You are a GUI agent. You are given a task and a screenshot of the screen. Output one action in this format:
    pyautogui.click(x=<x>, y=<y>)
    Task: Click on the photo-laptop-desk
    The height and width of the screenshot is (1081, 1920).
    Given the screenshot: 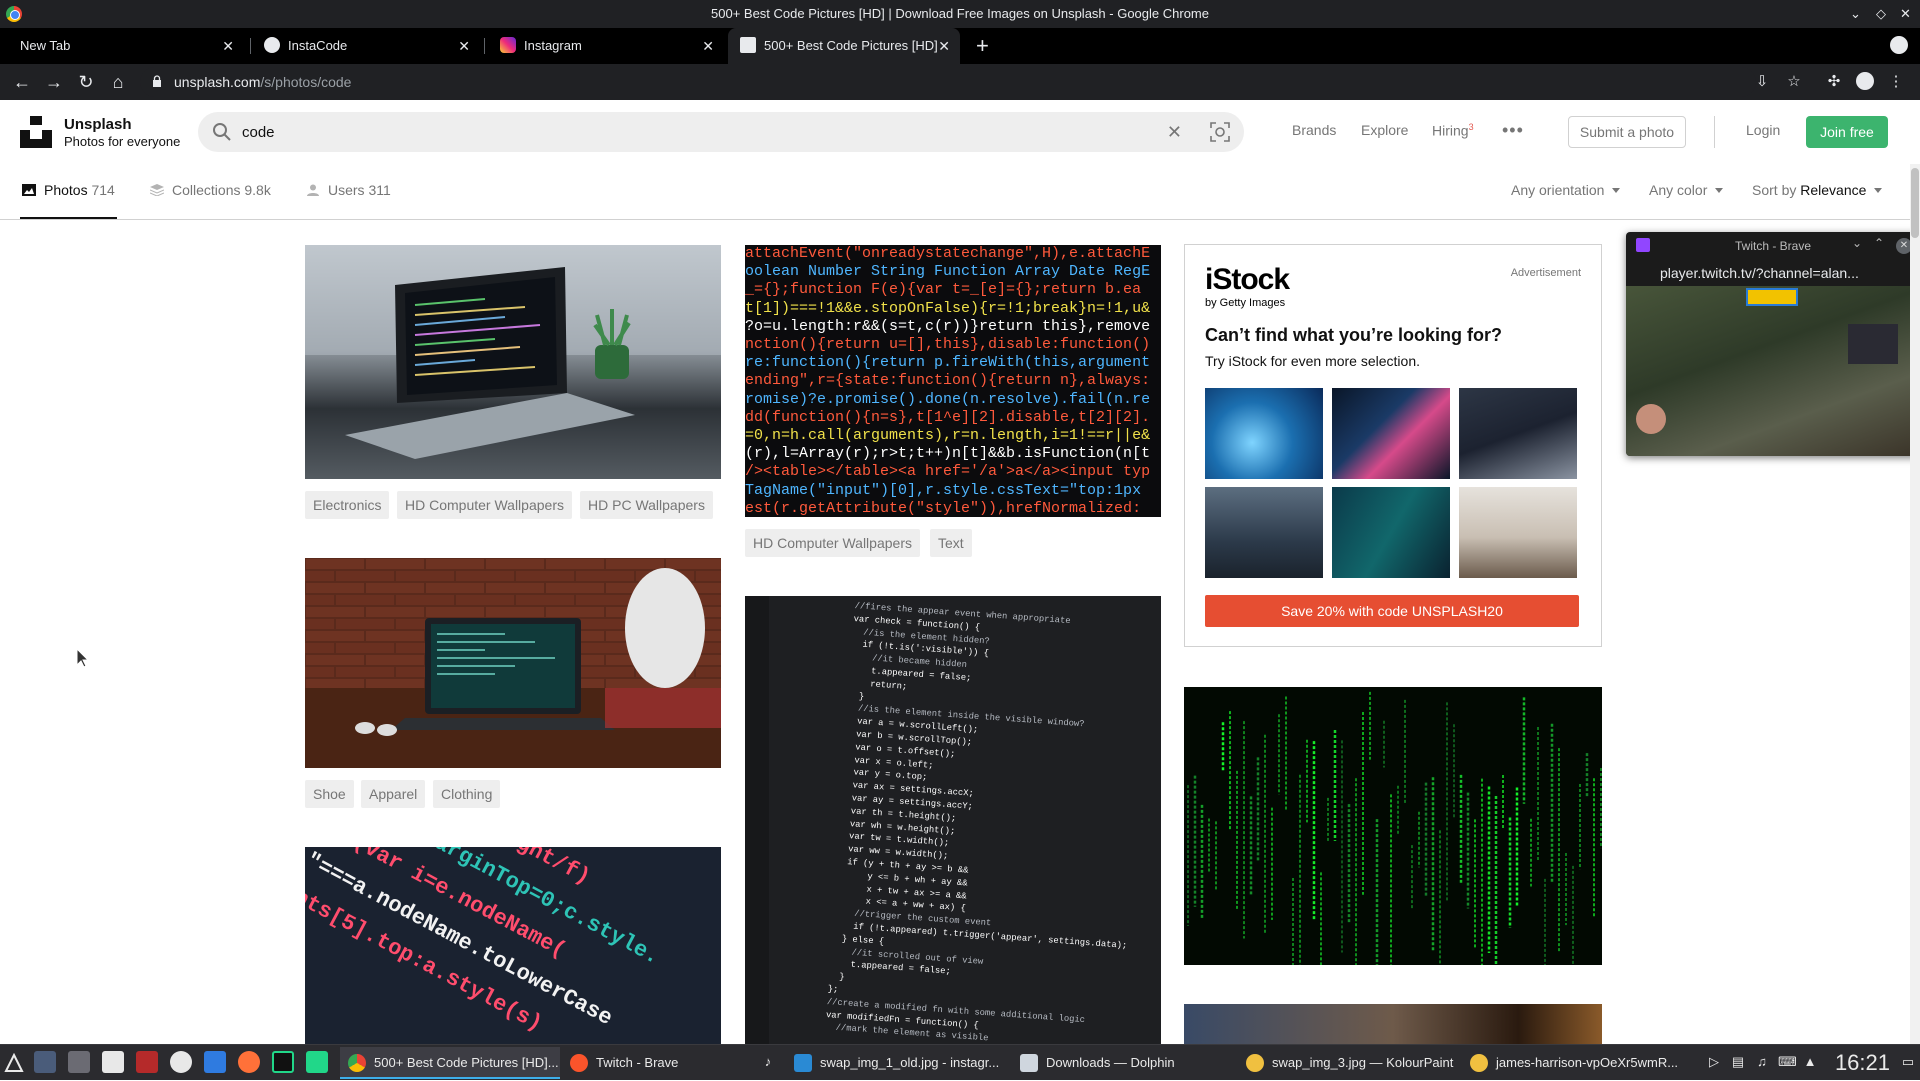 What is the action you would take?
    pyautogui.click(x=513, y=362)
    